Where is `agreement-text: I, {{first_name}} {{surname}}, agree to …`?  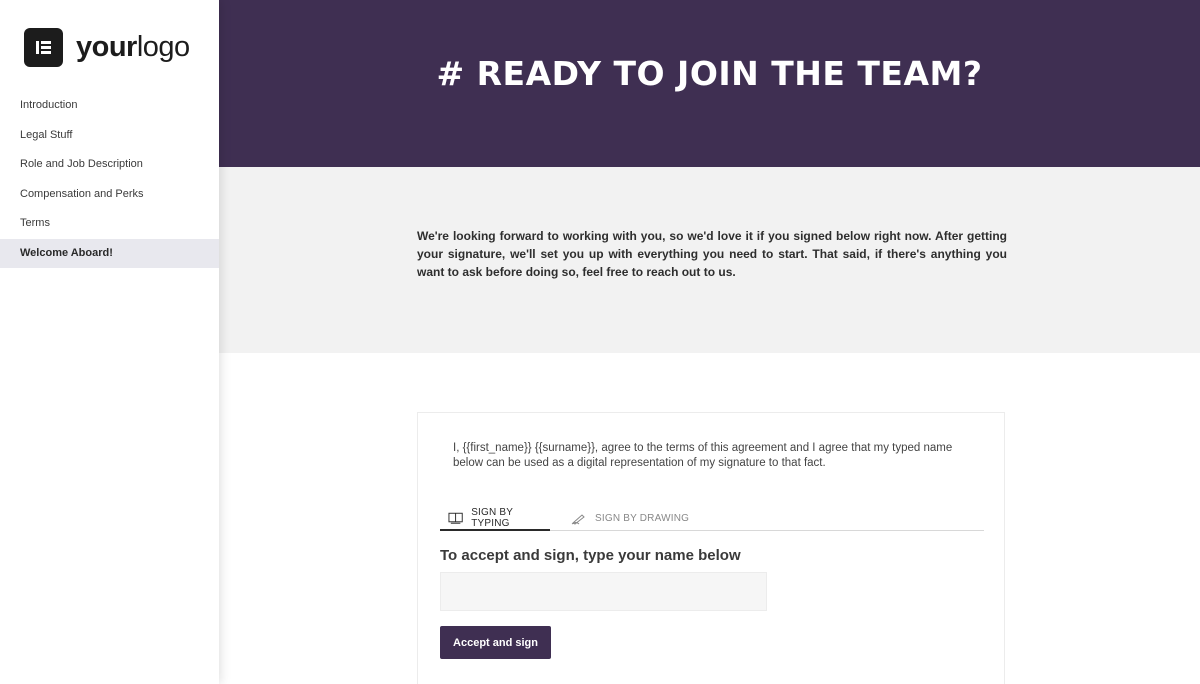
agreement-text: I, {{first_name}} {{surname}}, agree to … is located at coordinates (703, 455).